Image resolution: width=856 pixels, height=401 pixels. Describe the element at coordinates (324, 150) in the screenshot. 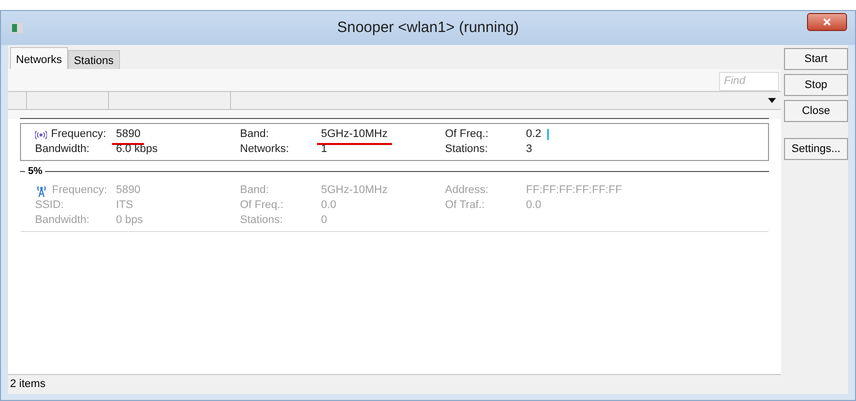

I see `field-value: 1` at that location.